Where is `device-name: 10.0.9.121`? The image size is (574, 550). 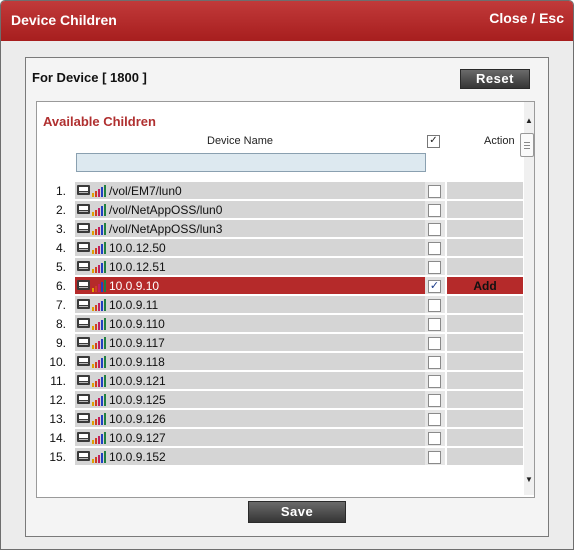
device-name: 10.0.9.121 is located at coordinates (137, 381).